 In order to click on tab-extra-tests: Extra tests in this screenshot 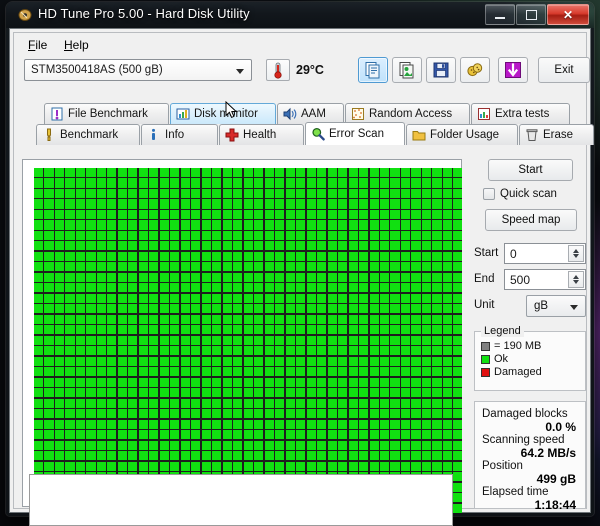, I will do `click(520, 113)`.